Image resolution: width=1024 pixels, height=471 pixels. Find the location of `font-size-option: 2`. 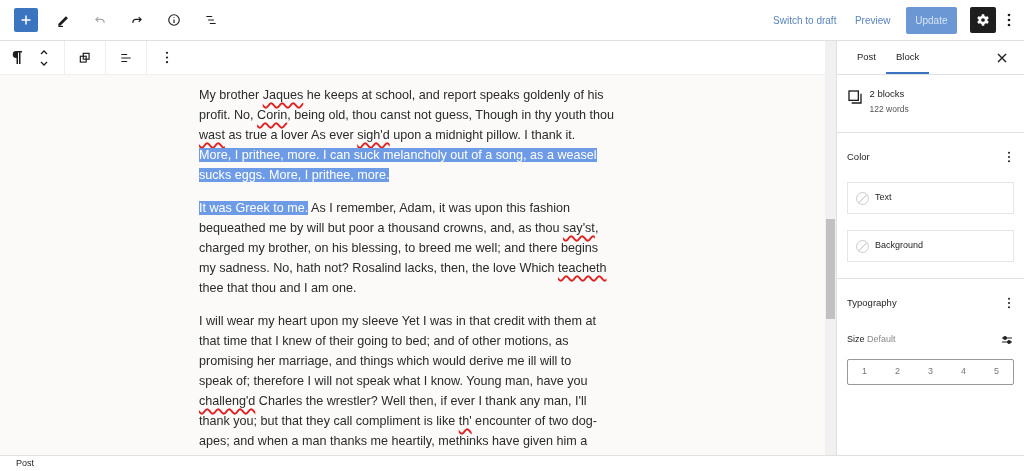

font-size-option: 2 is located at coordinates (897, 371).